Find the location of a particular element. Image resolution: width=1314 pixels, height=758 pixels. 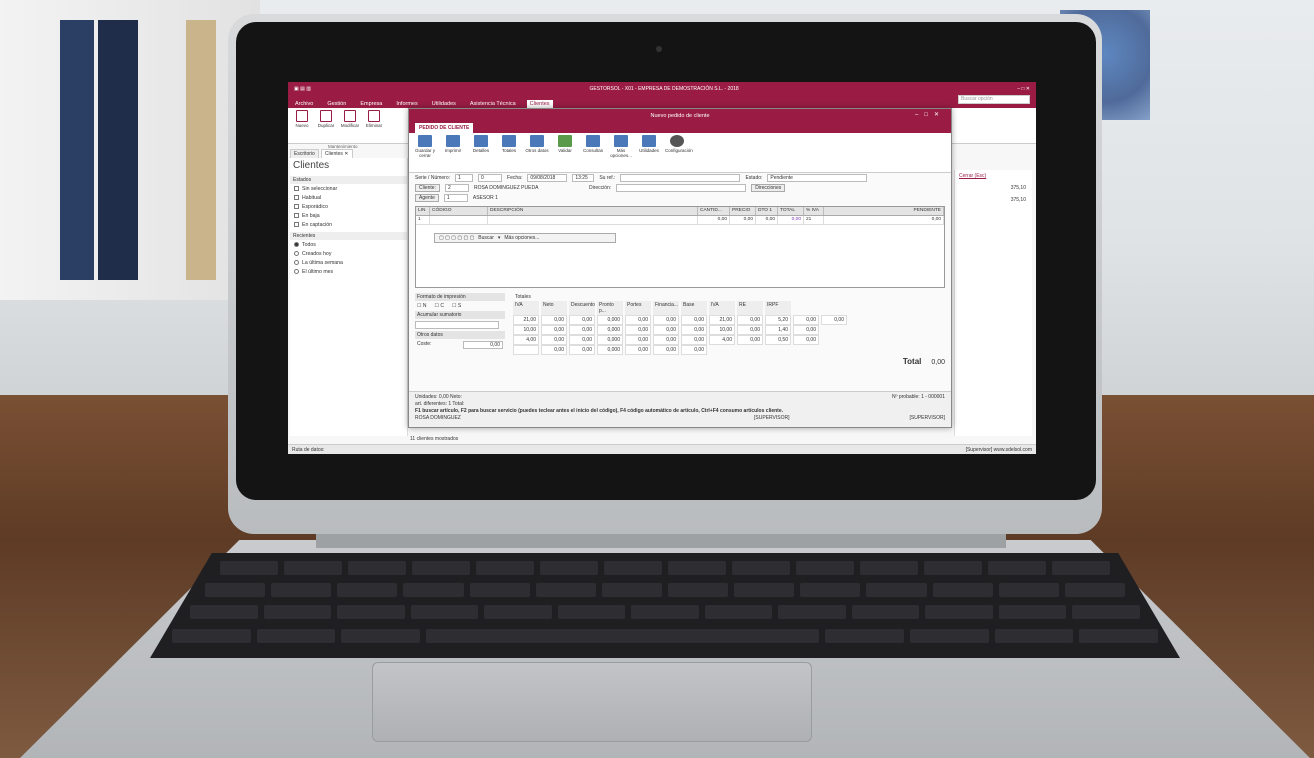

state-item: En baja is located at coordinates (348, 215).